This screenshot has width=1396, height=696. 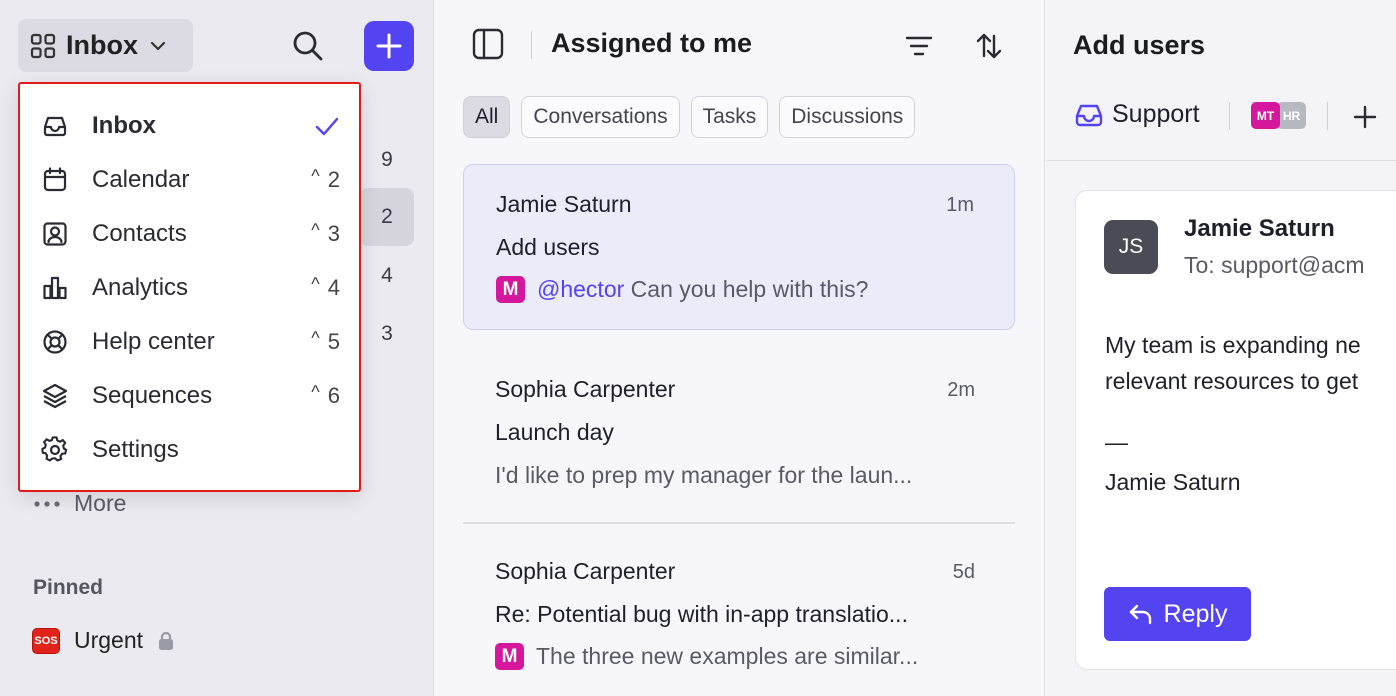 What do you see at coordinates (190, 450) in the screenshot?
I see `menu-item-settings: Settings` at bounding box center [190, 450].